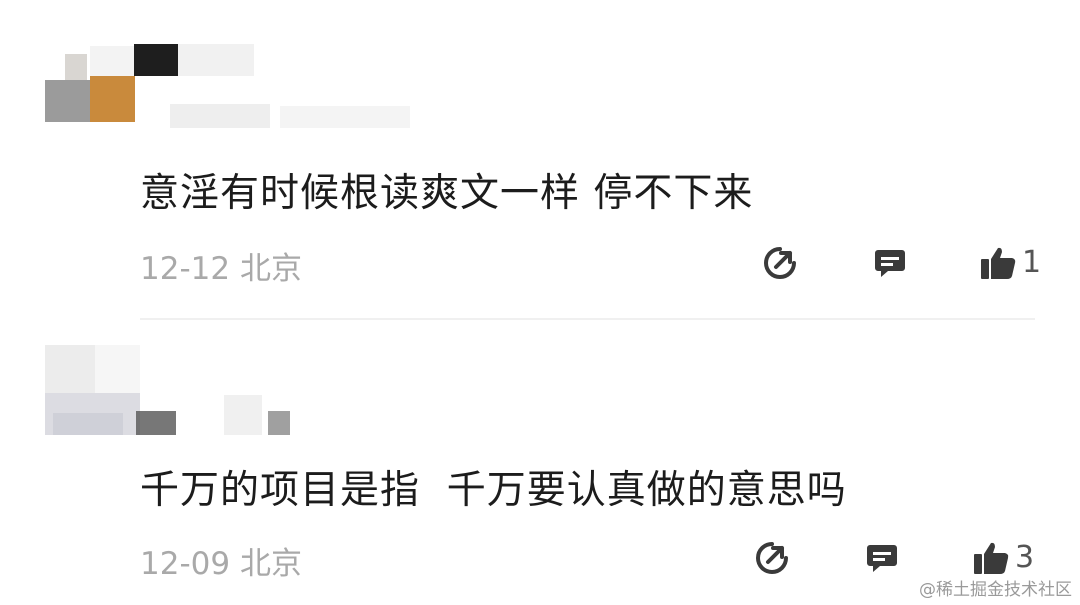 The image size is (1080, 605). What do you see at coordinates (185, 564) in the screenshot?
I see `comment-date: 12-09` at bounding box center [185, 564].